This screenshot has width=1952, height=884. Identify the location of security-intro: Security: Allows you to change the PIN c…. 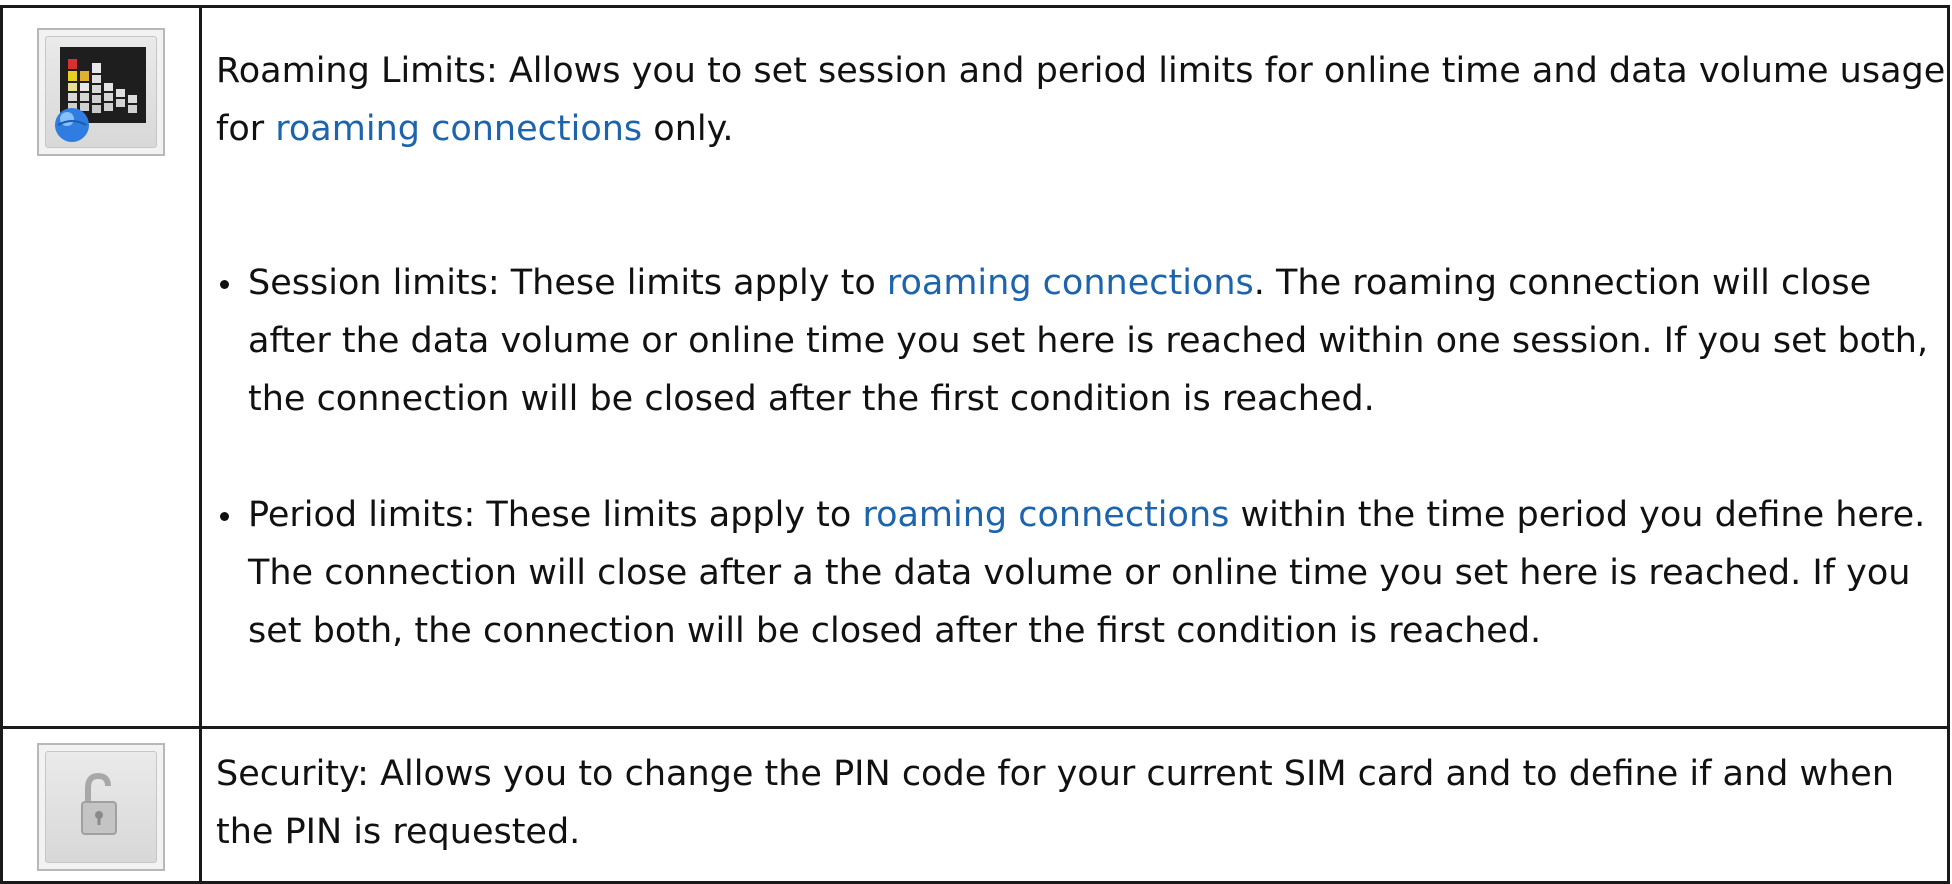
(1055, 803).